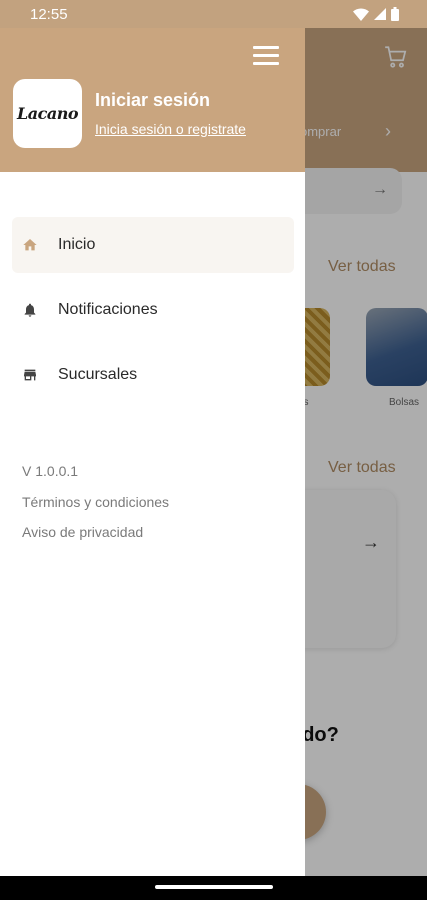  Describe the element at coordinates (95, 502) in the screenshot. I see `terms-link: Términos y condiciones` at that location.